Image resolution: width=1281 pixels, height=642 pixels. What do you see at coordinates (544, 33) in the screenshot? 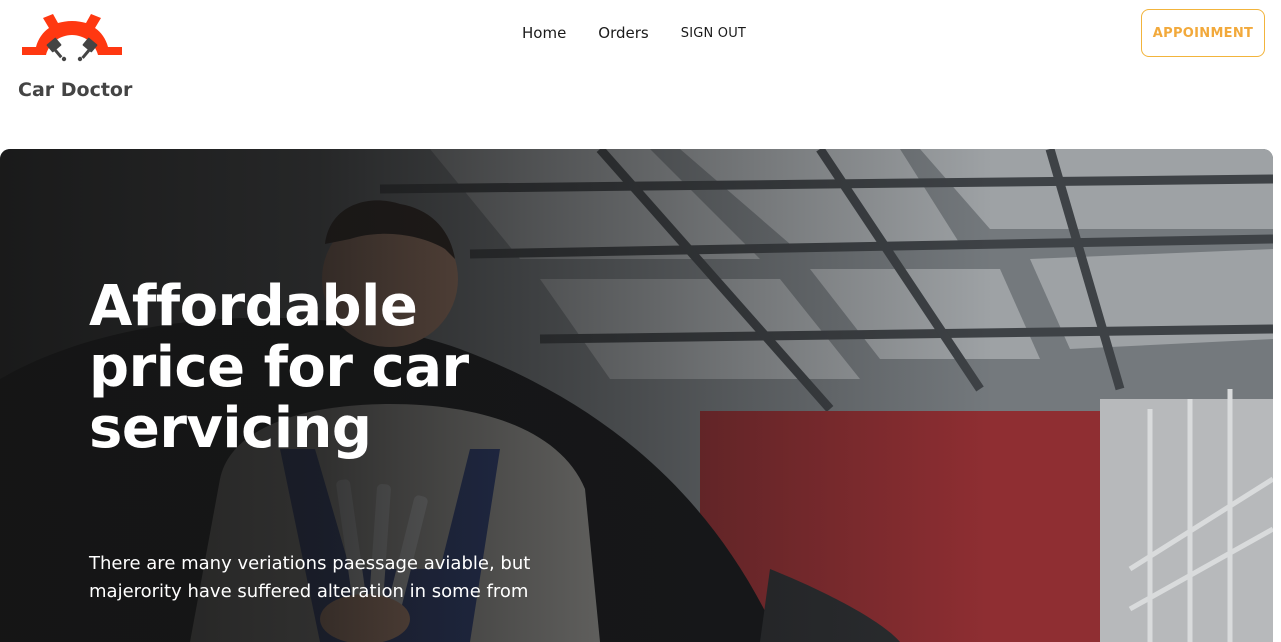
I see `nav-link-home: Home` at bounding box center [544, 33].